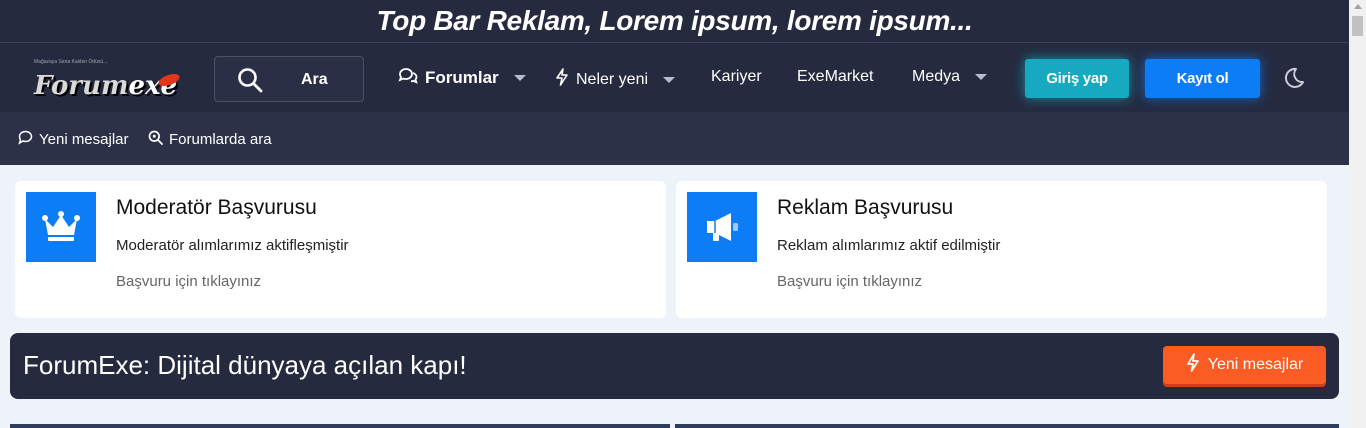  What do you see at coordinates (1357, 26) in the screenshot?
I see `scrollbar-thumb` at bounding box center [1357, 26].